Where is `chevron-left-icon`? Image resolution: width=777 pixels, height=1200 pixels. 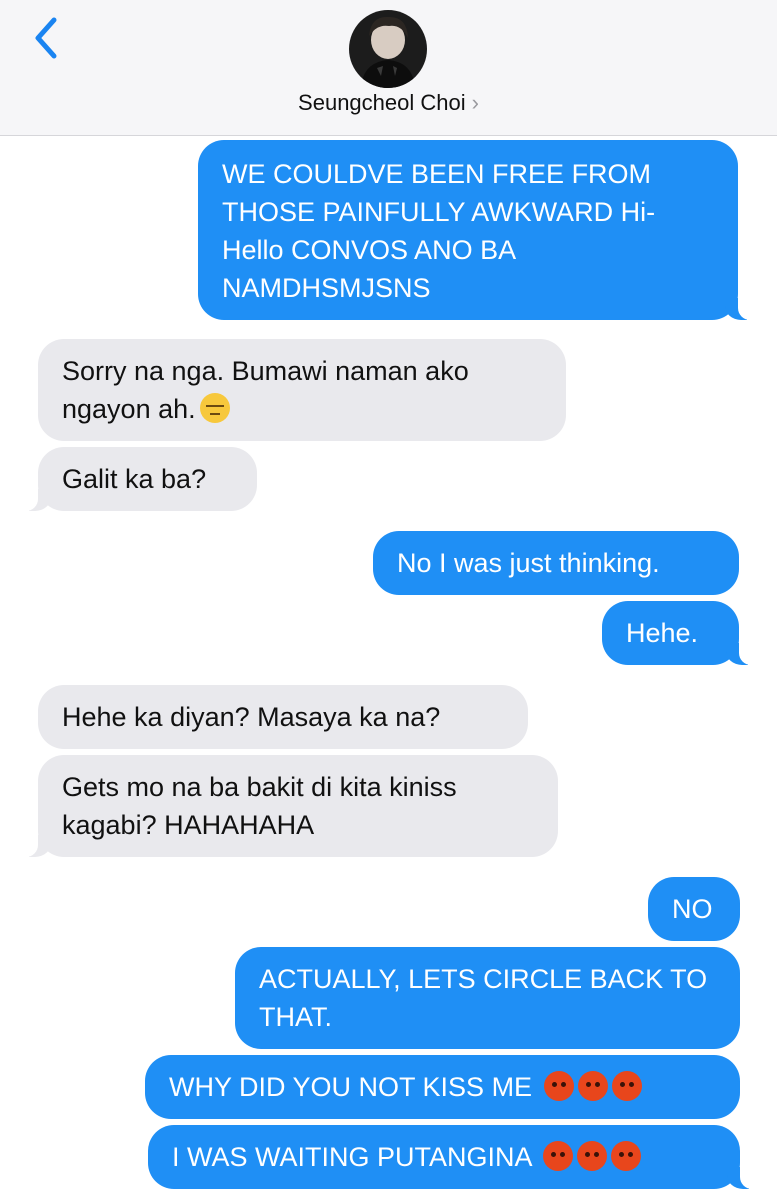
chevron-left-icon is located at coordinates (46, 38).